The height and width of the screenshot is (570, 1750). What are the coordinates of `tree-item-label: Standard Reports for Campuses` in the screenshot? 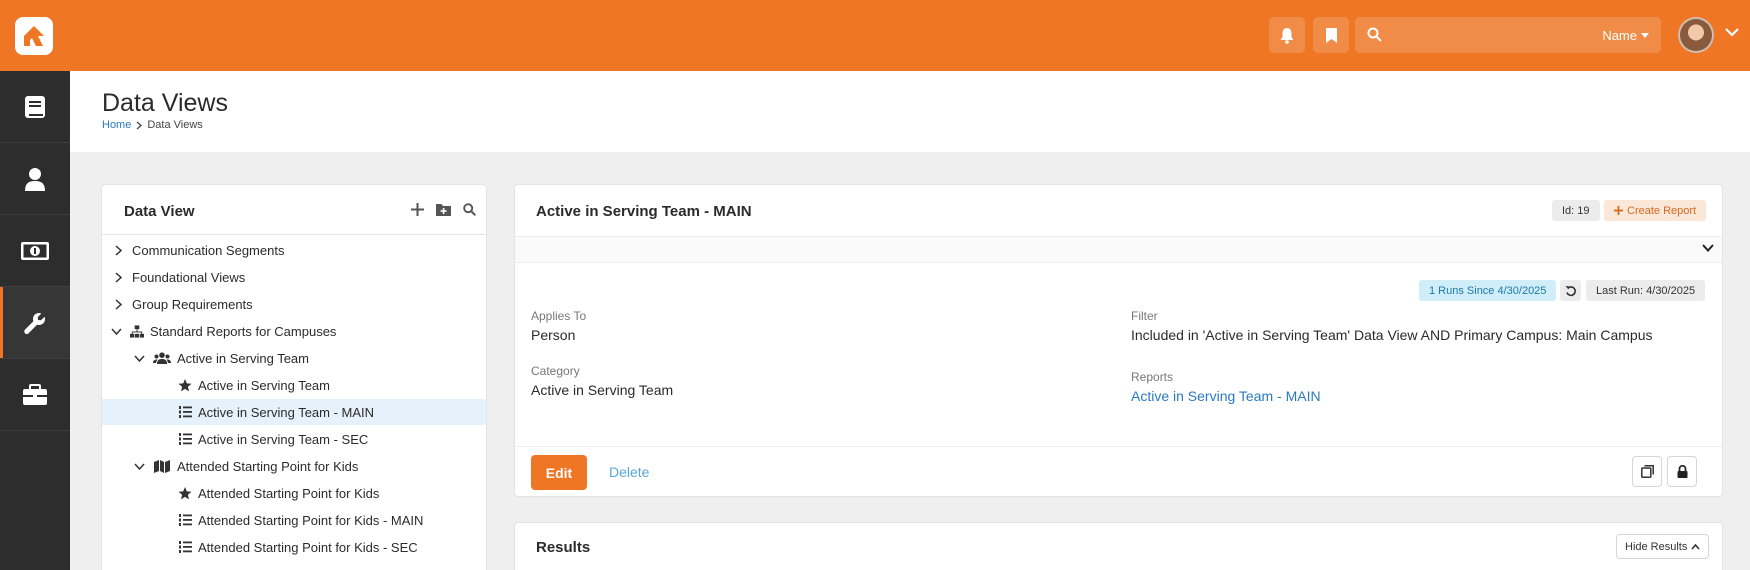 It's located at (243, 331).